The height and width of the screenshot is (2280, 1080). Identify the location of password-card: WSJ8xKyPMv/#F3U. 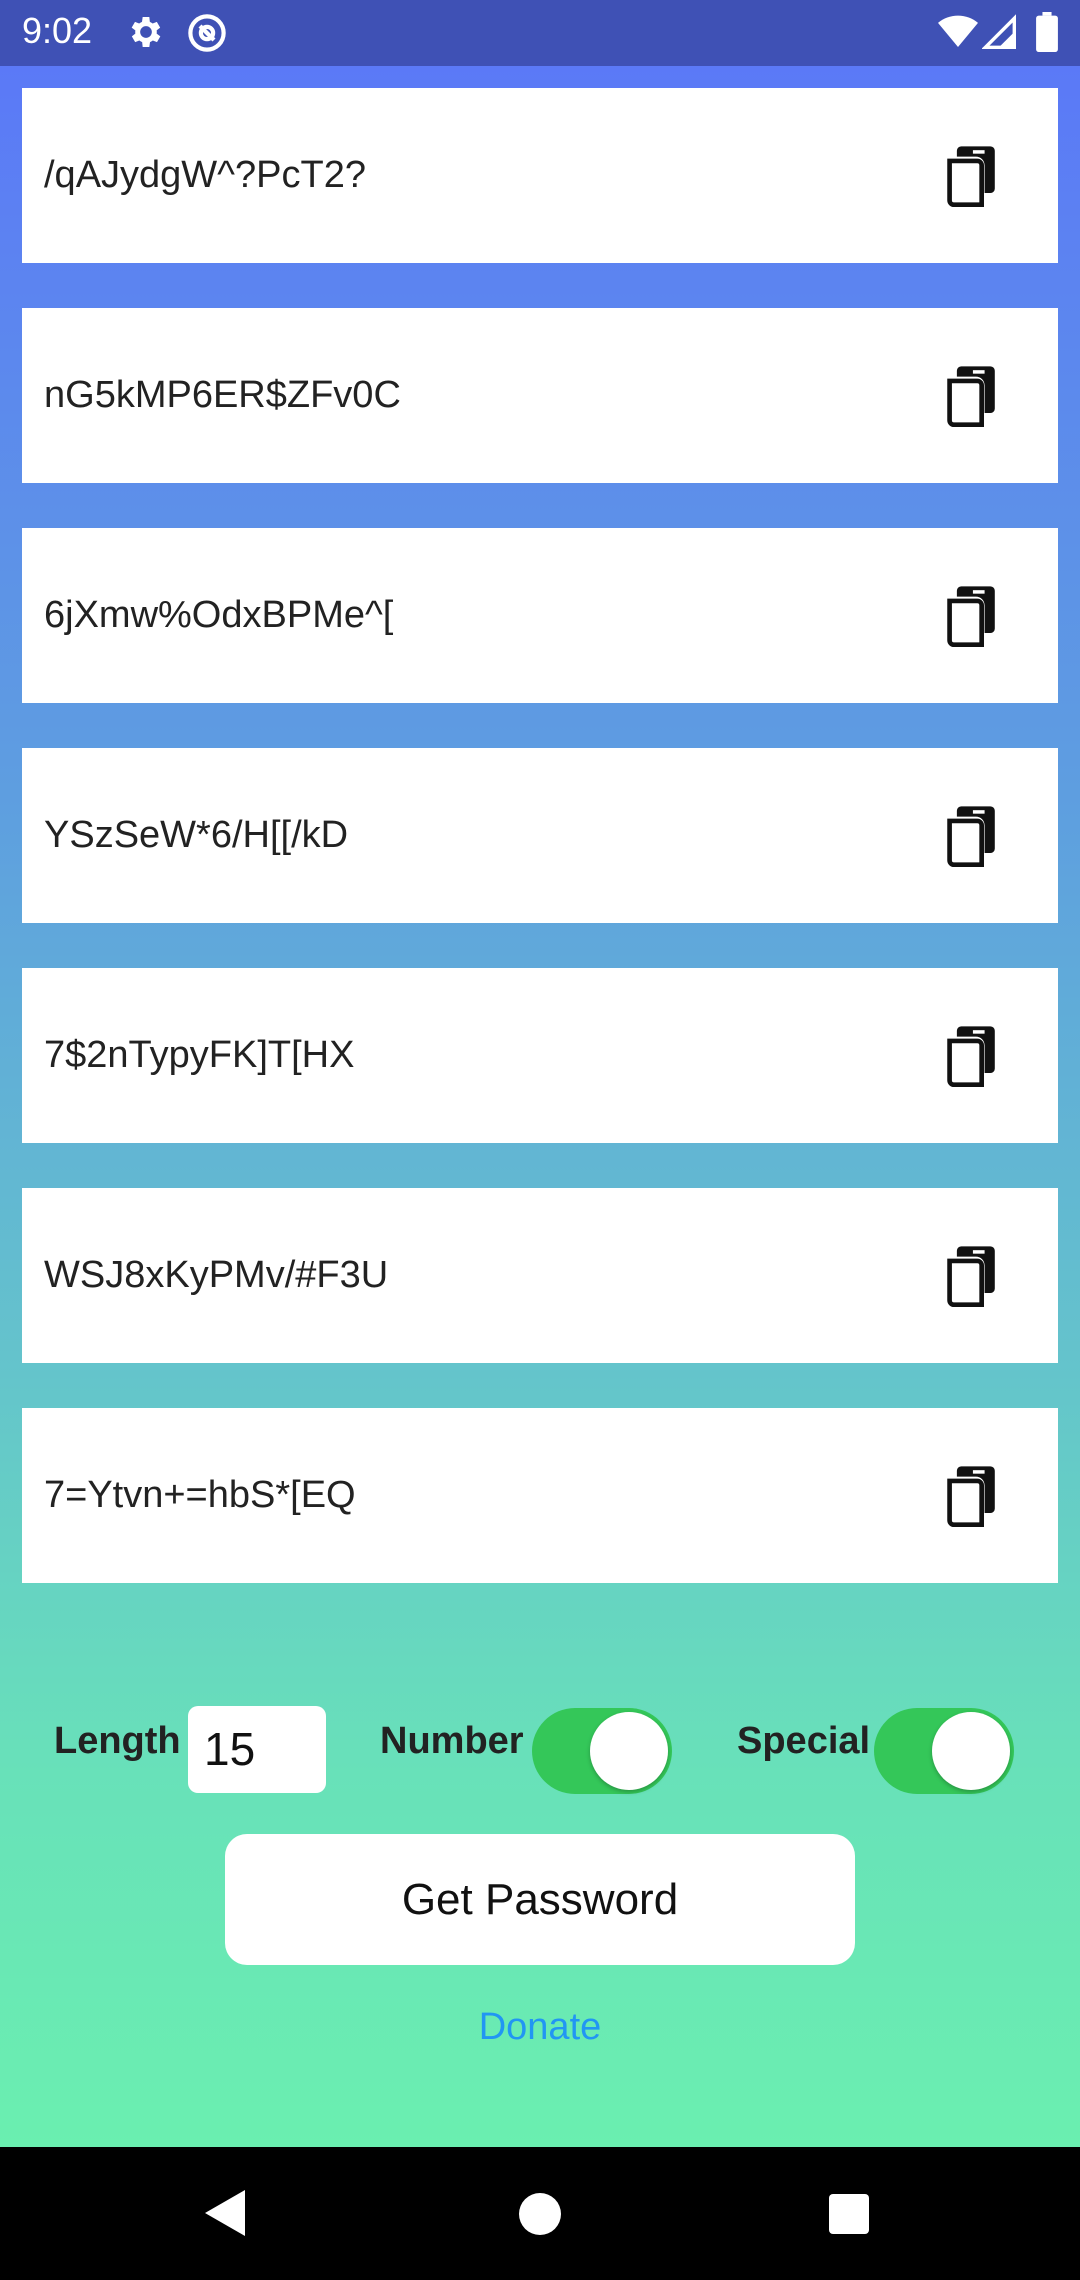
(540, 1275).